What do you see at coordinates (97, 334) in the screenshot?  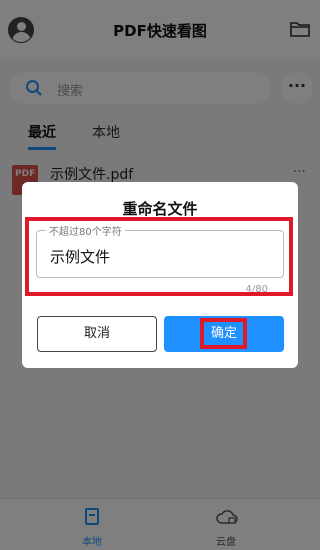 I see `cancel-button: 取消` at bounding box center [97, 334].